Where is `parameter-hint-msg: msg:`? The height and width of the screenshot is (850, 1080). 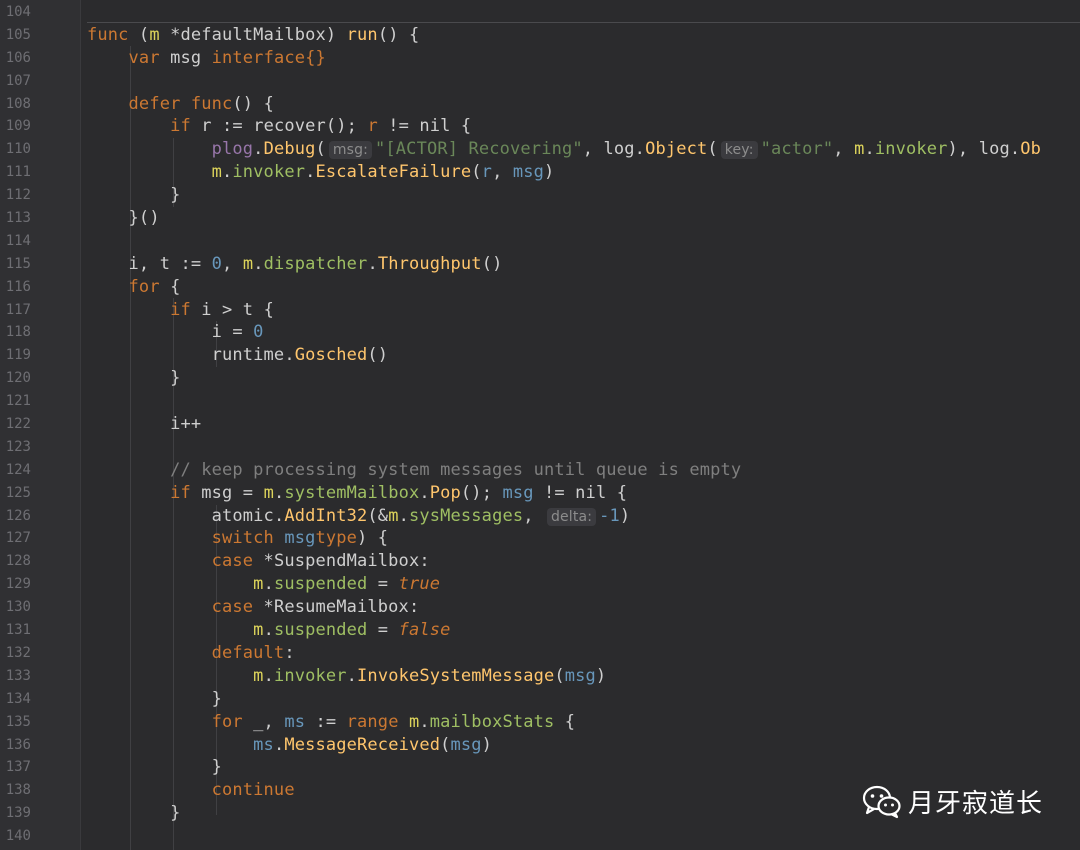
parameter-hint-msg: msg: is located at coordinates (350, 150).